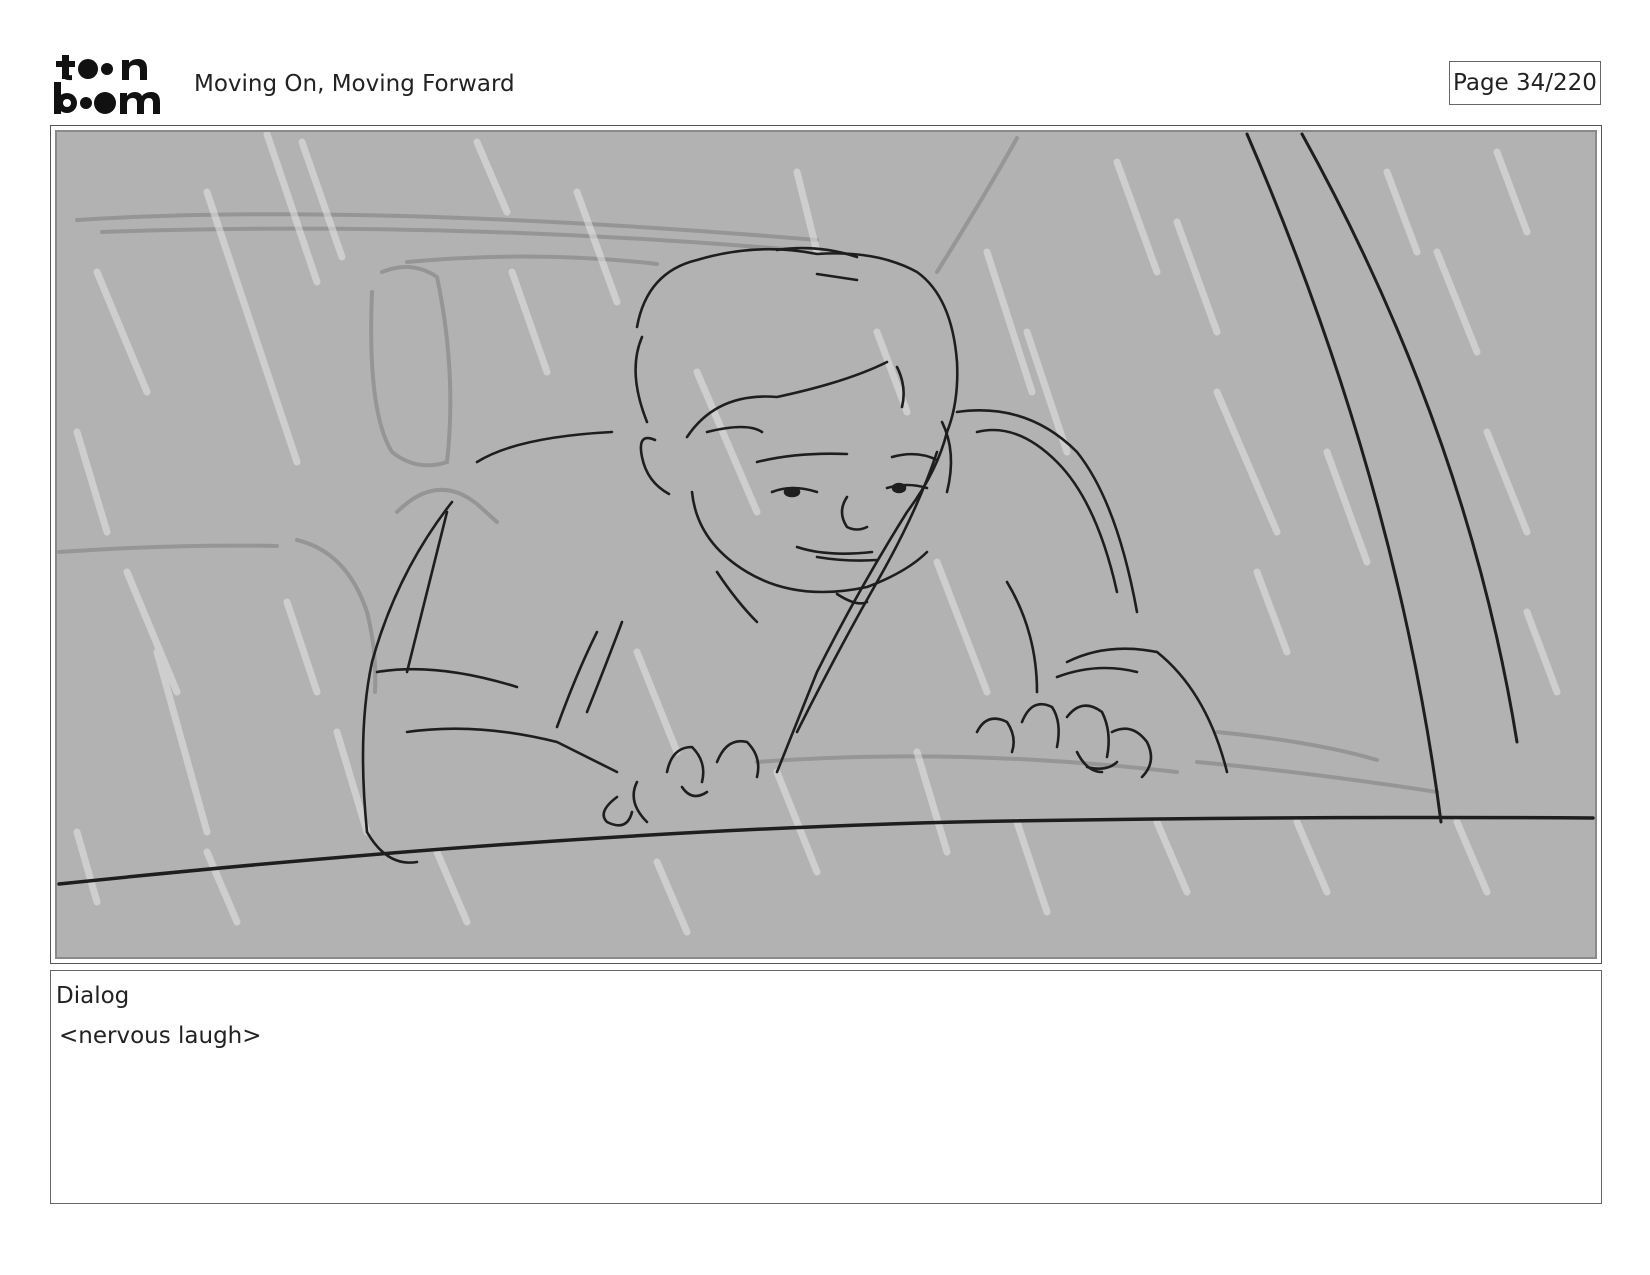  I want to click on page-indicator: Page 34/220, so click(1525, 83).